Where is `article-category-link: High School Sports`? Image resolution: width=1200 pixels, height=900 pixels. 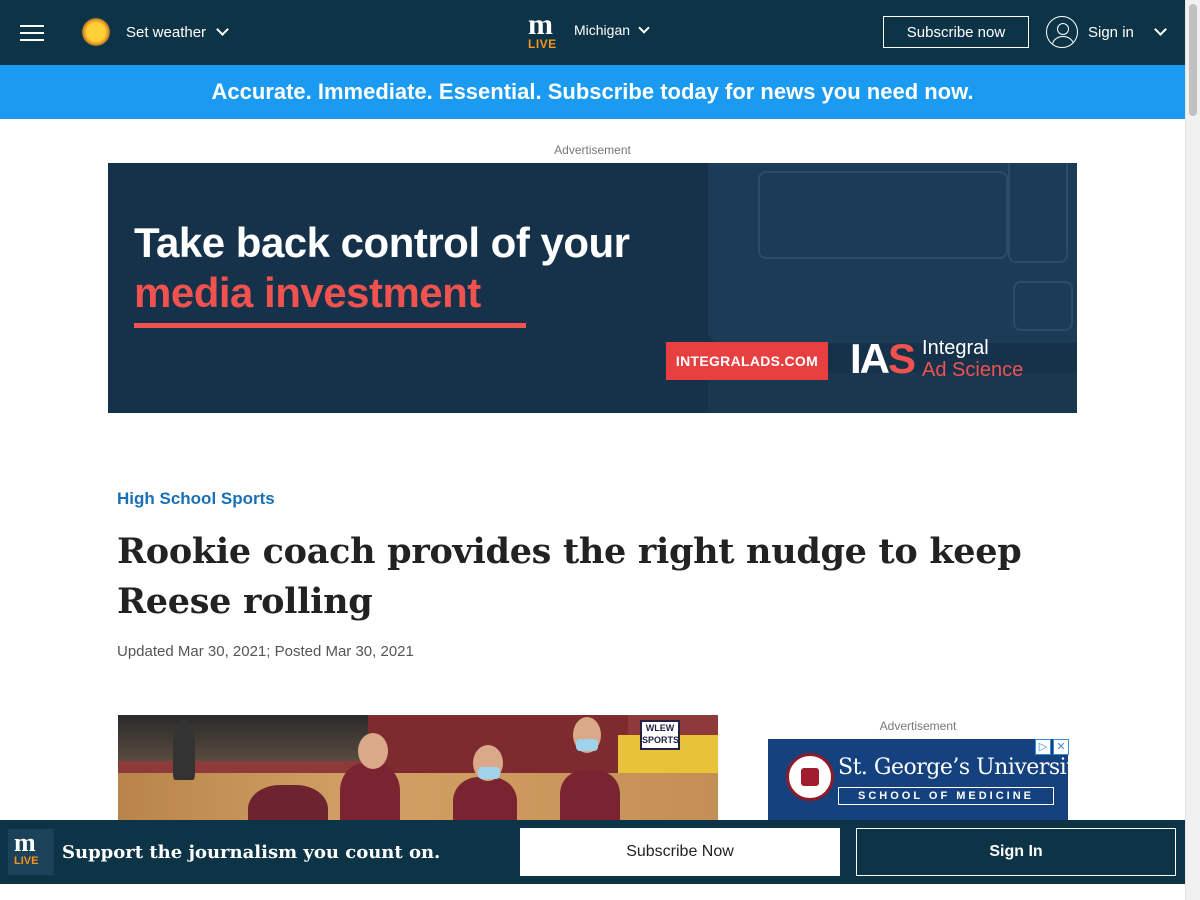
article-category-link: High School Sports is located at coordinates (196, 499).